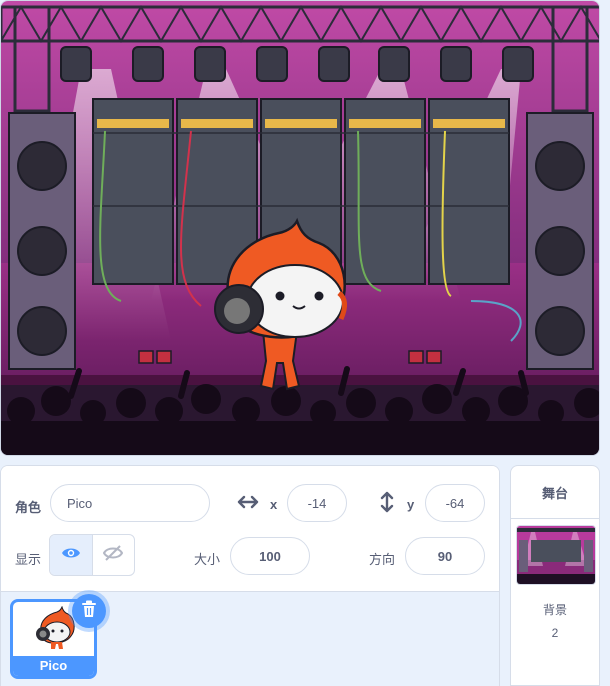  I want to click on stage-title: 舞台, so click(555, 492).